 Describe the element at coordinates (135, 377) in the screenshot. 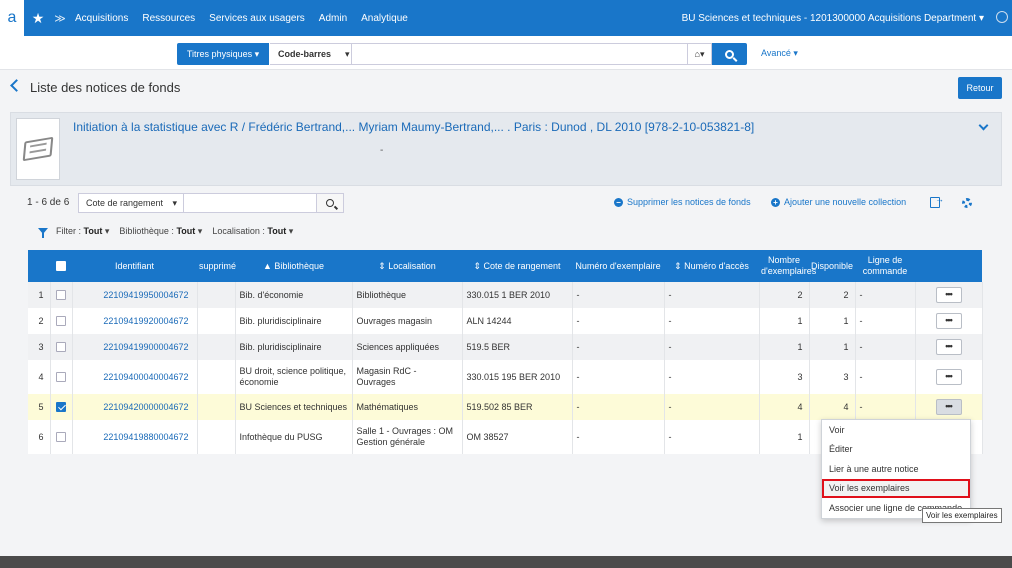

I see `row-identifiant-link: 22109400040004672` at that location.